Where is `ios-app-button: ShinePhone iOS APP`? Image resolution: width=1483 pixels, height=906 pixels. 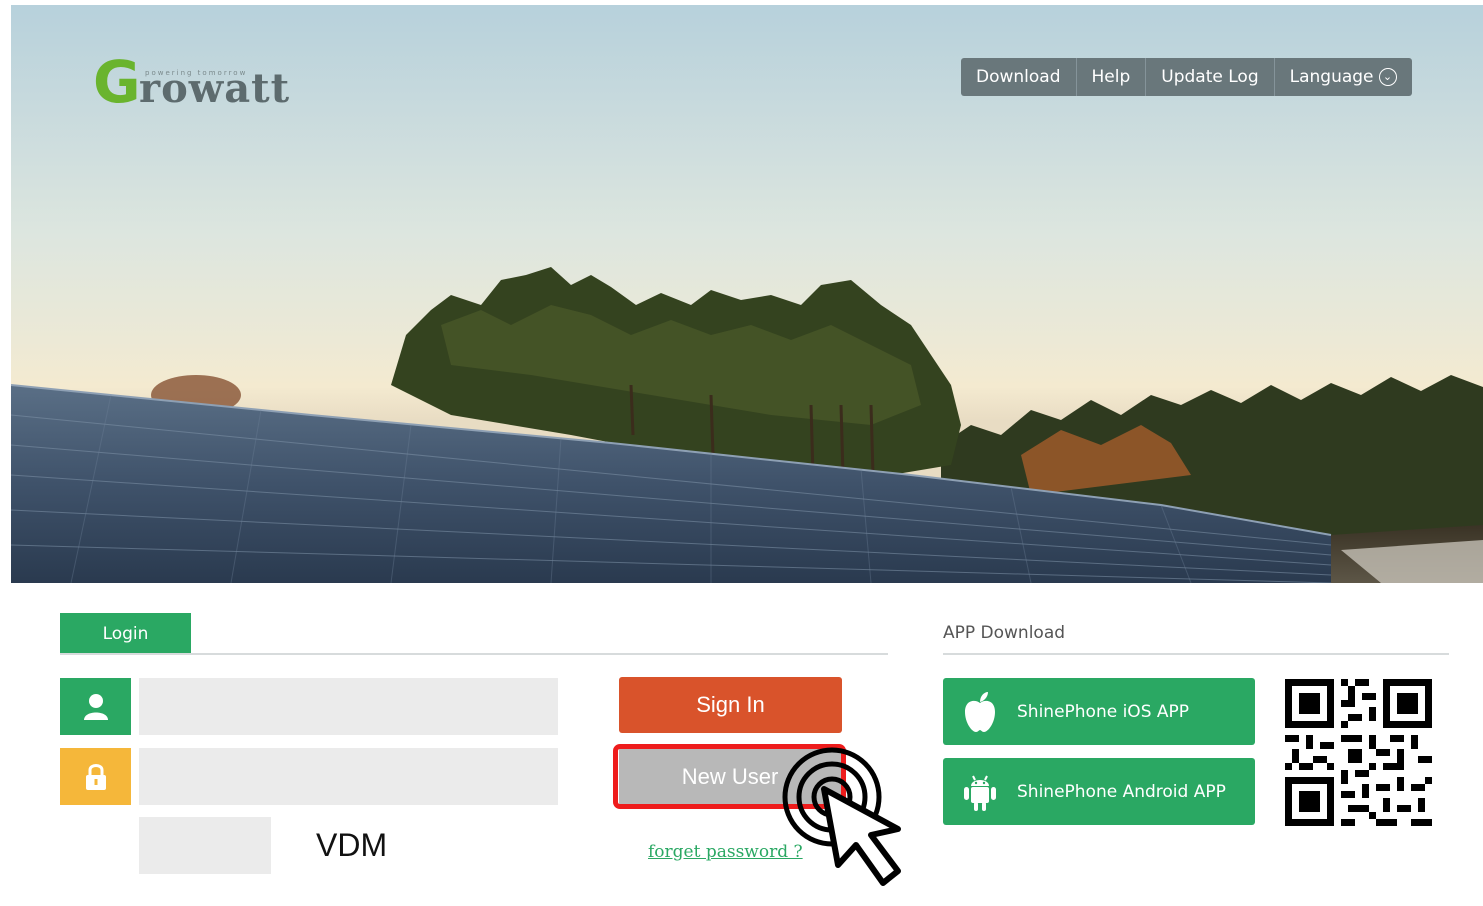
ios-app-button: ShinePhone iOS APP is located at coordinates (1099, 711).